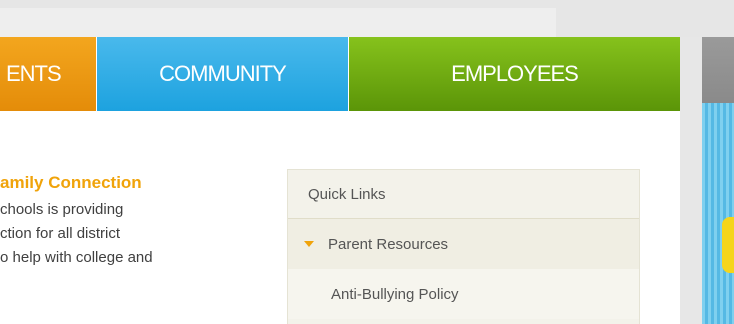  I want to click on nav-employees: EMPLOYEES, so click(514, 74).